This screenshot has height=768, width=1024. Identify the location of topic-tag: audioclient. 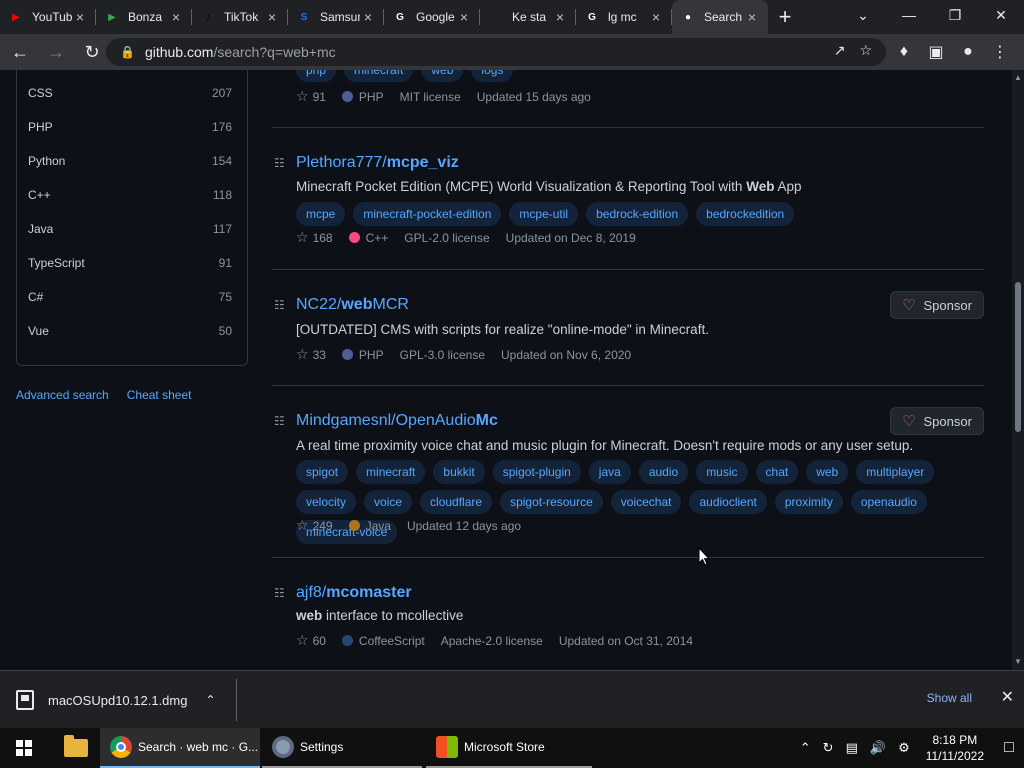
(728, 502).